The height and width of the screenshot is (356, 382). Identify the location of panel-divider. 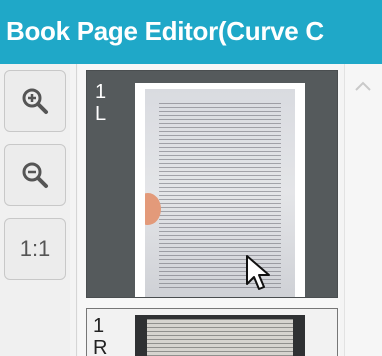
(76, 210).